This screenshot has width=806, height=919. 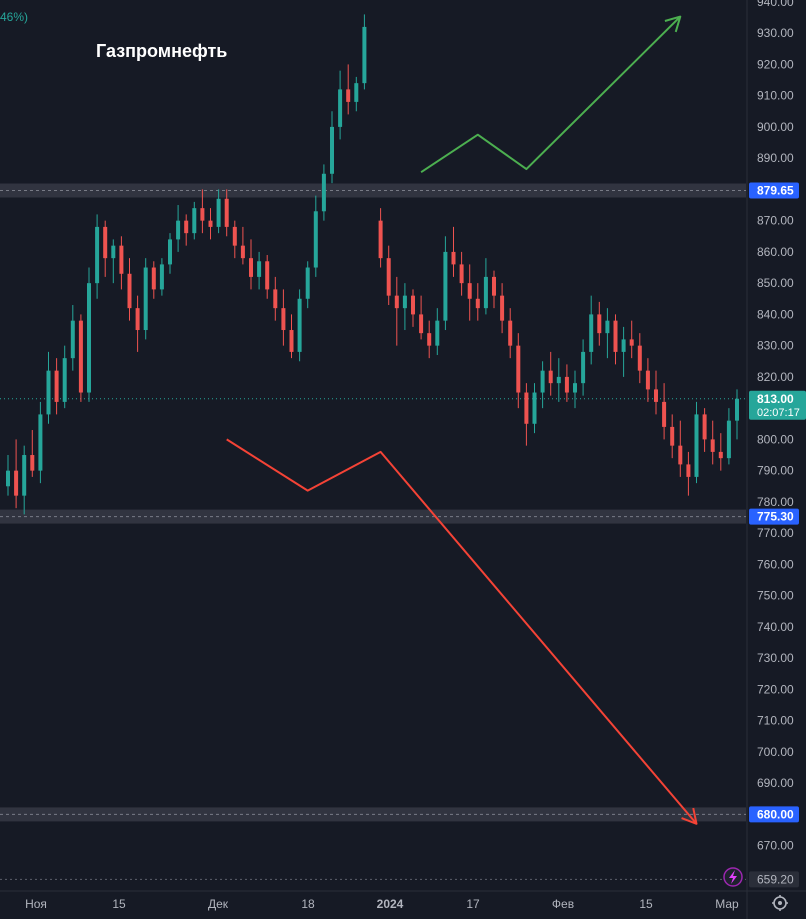 I want to click on time-tick-label: 18, so click(x=308, y=904).